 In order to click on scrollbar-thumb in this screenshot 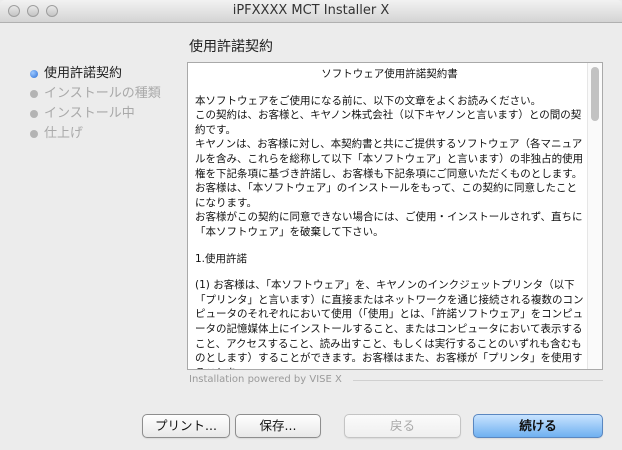, I will do `click(595, 94)`.